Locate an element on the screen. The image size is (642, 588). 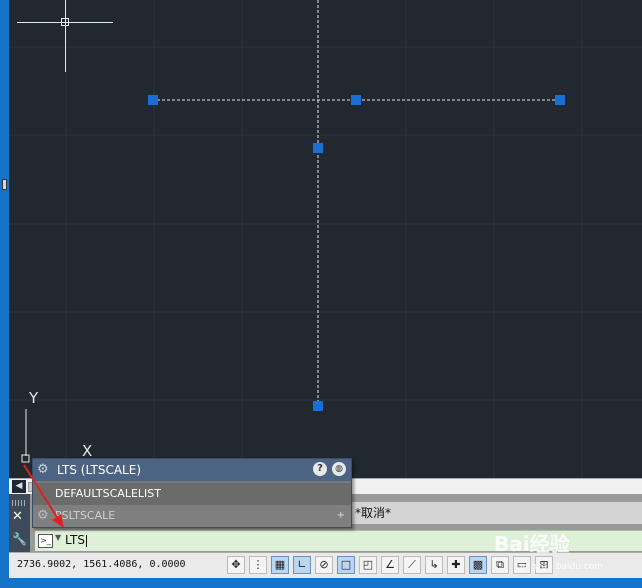
web-search-icon: ◍ is located at coordinates (339, 469).